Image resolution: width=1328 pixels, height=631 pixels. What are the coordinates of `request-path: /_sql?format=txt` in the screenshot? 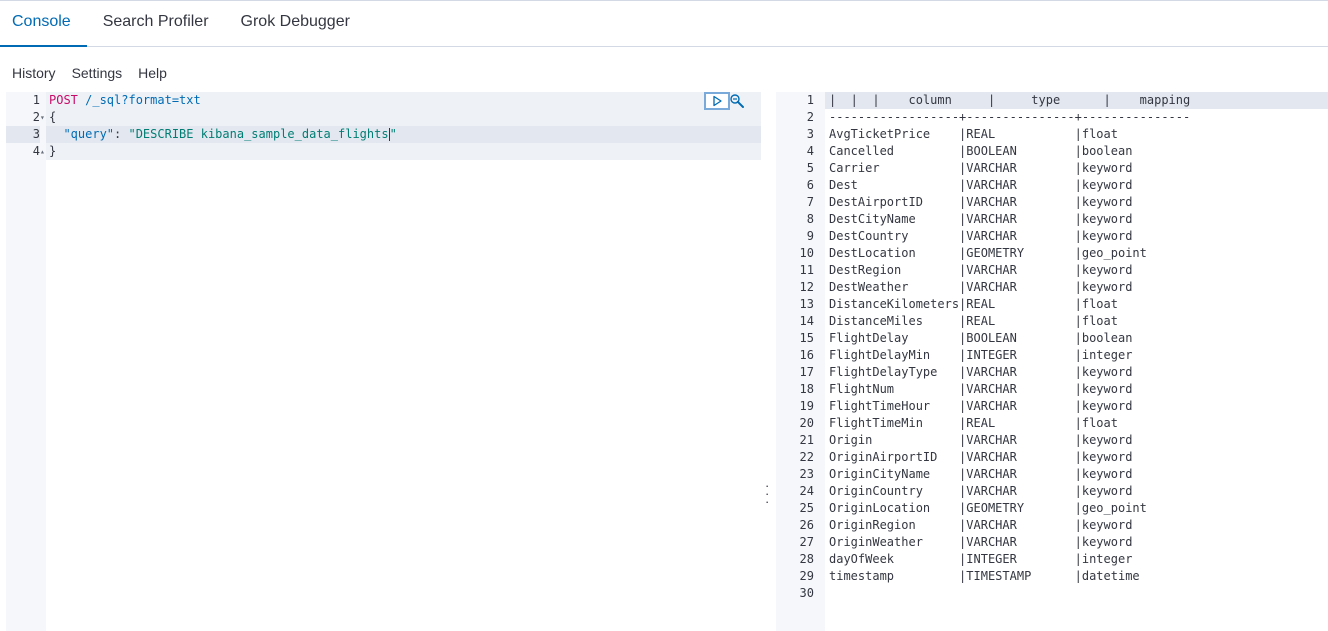 It's located at (139, 100).